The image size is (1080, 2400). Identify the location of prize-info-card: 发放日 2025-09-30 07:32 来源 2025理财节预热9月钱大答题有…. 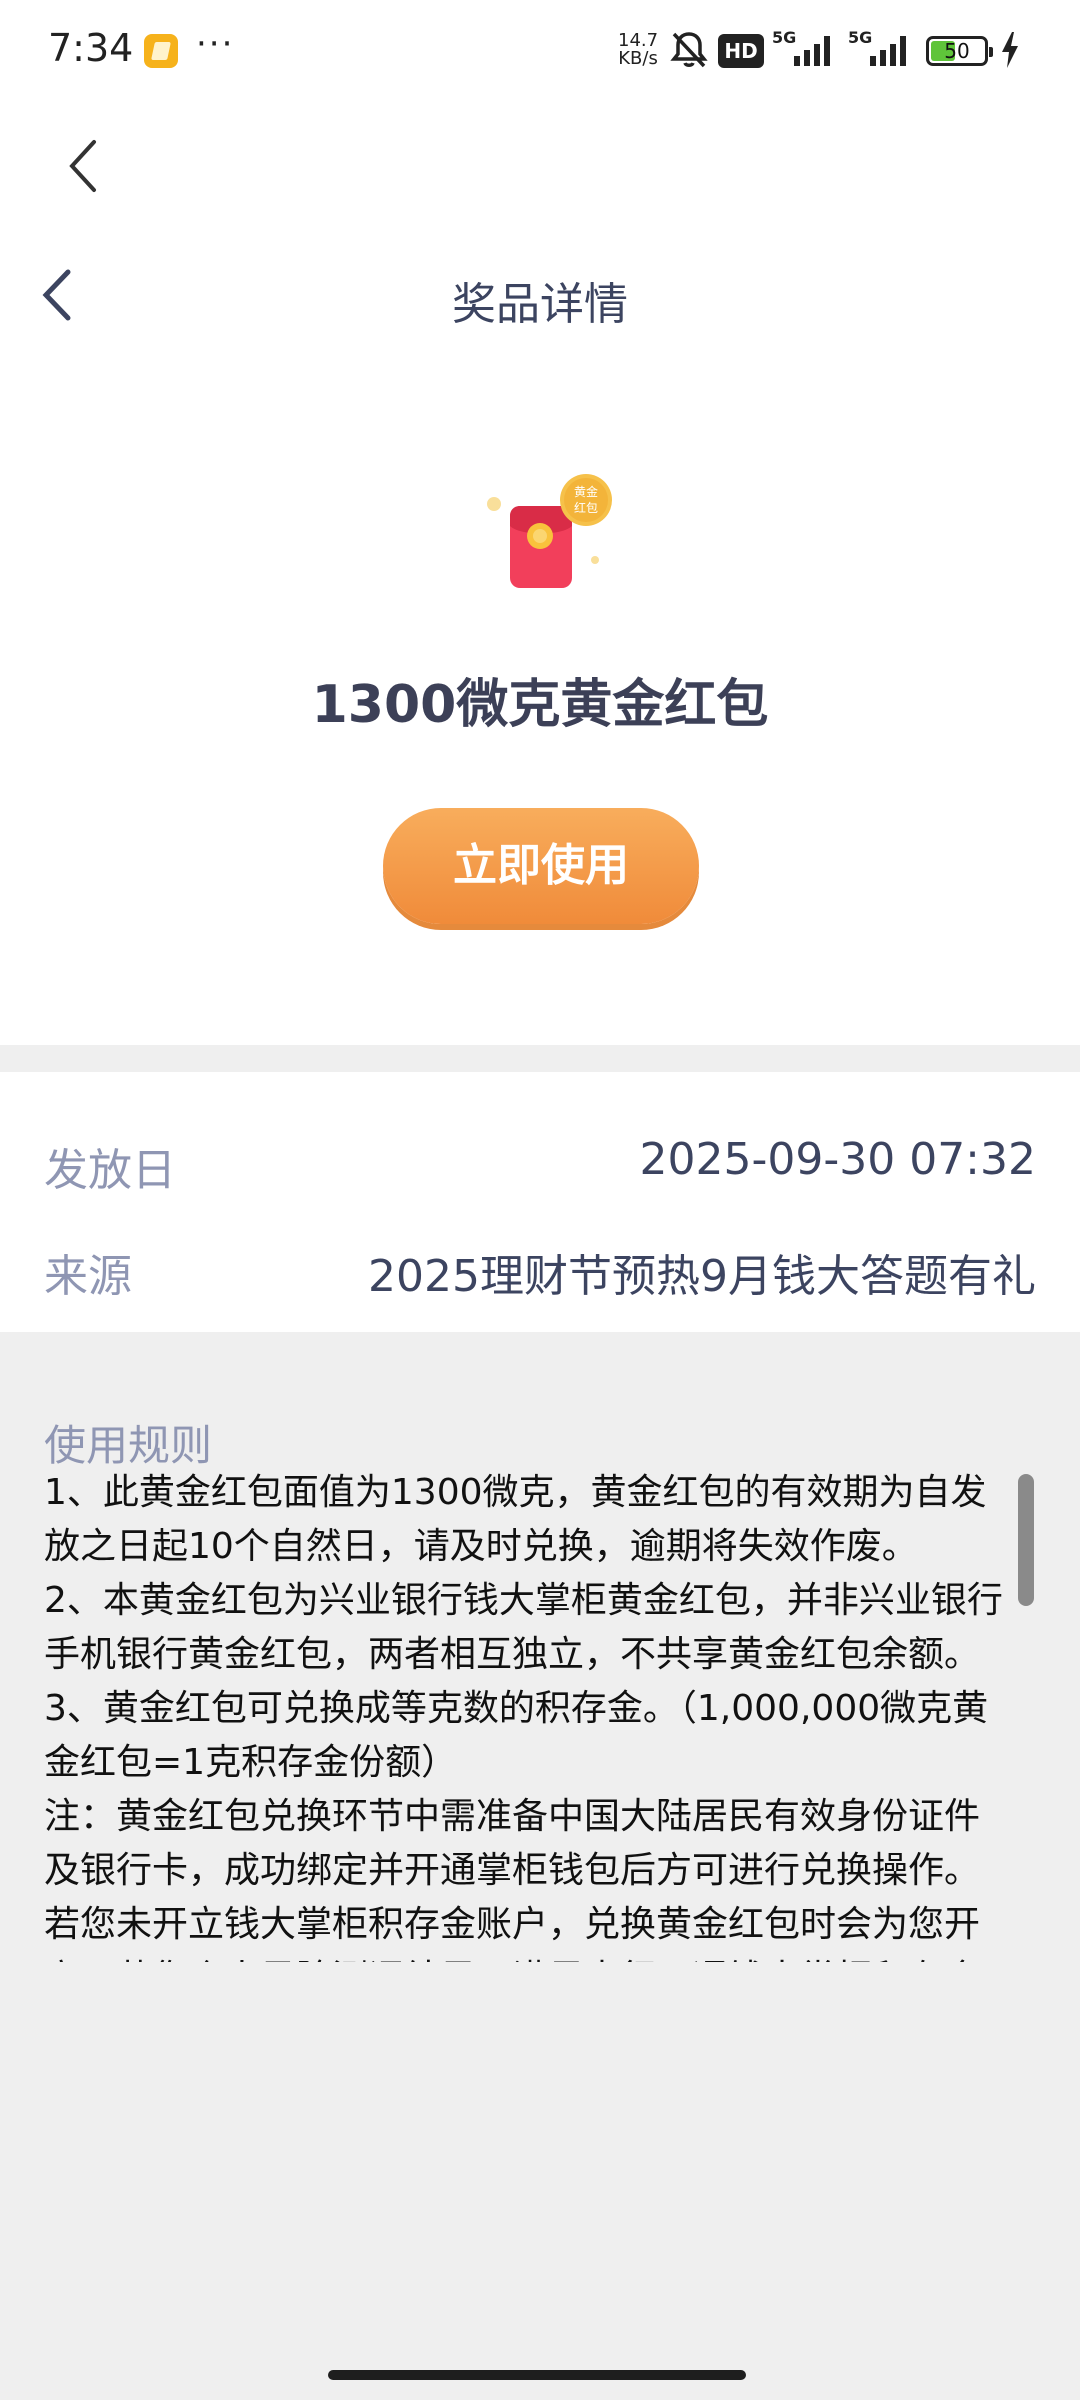
(540, 1202).